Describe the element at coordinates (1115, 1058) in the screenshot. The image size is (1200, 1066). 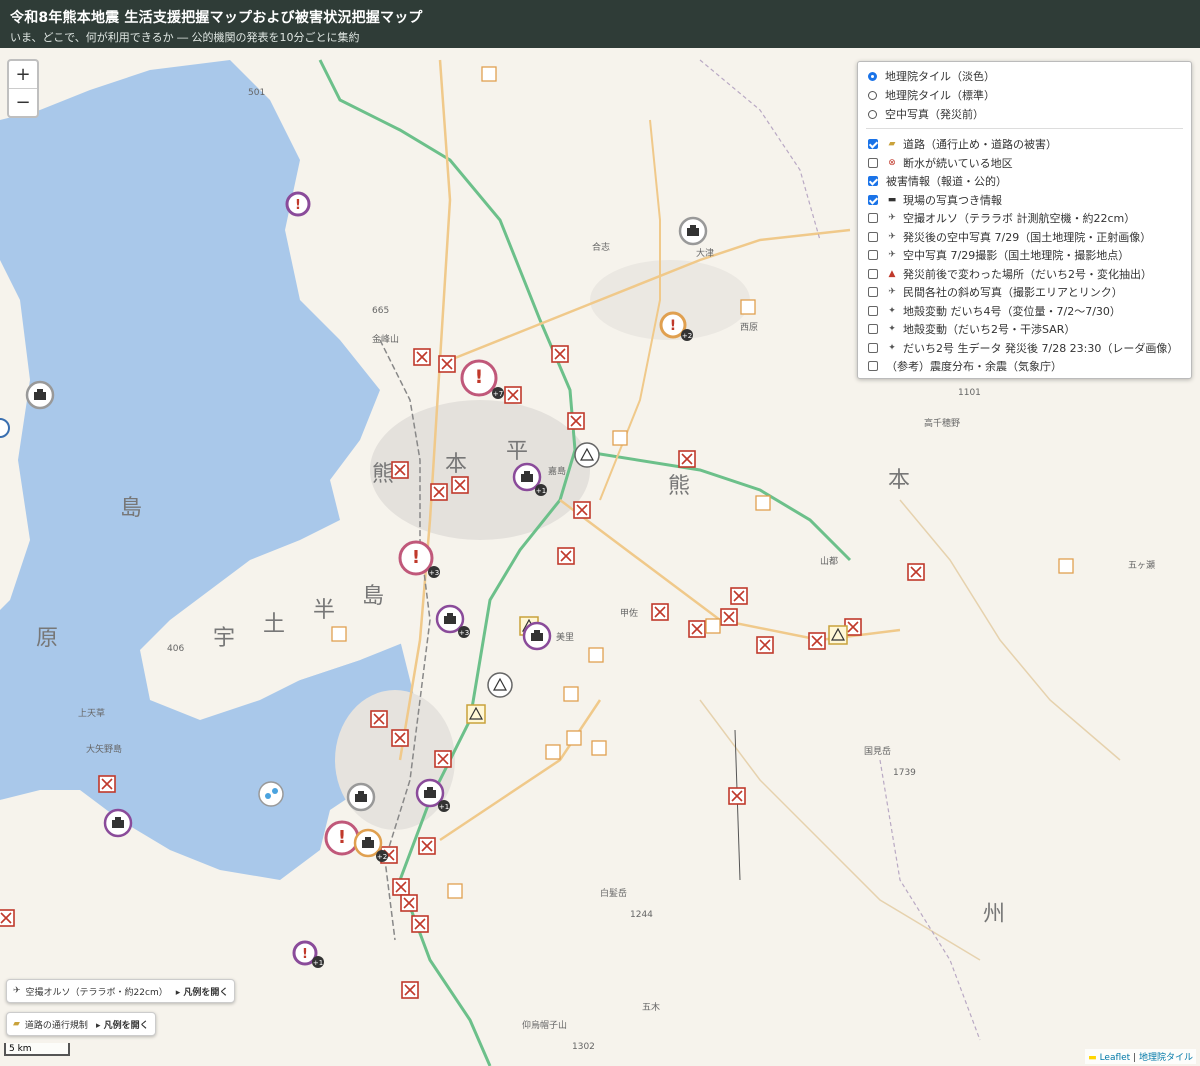
I see `leaflet-link: Leaflet` at that location.